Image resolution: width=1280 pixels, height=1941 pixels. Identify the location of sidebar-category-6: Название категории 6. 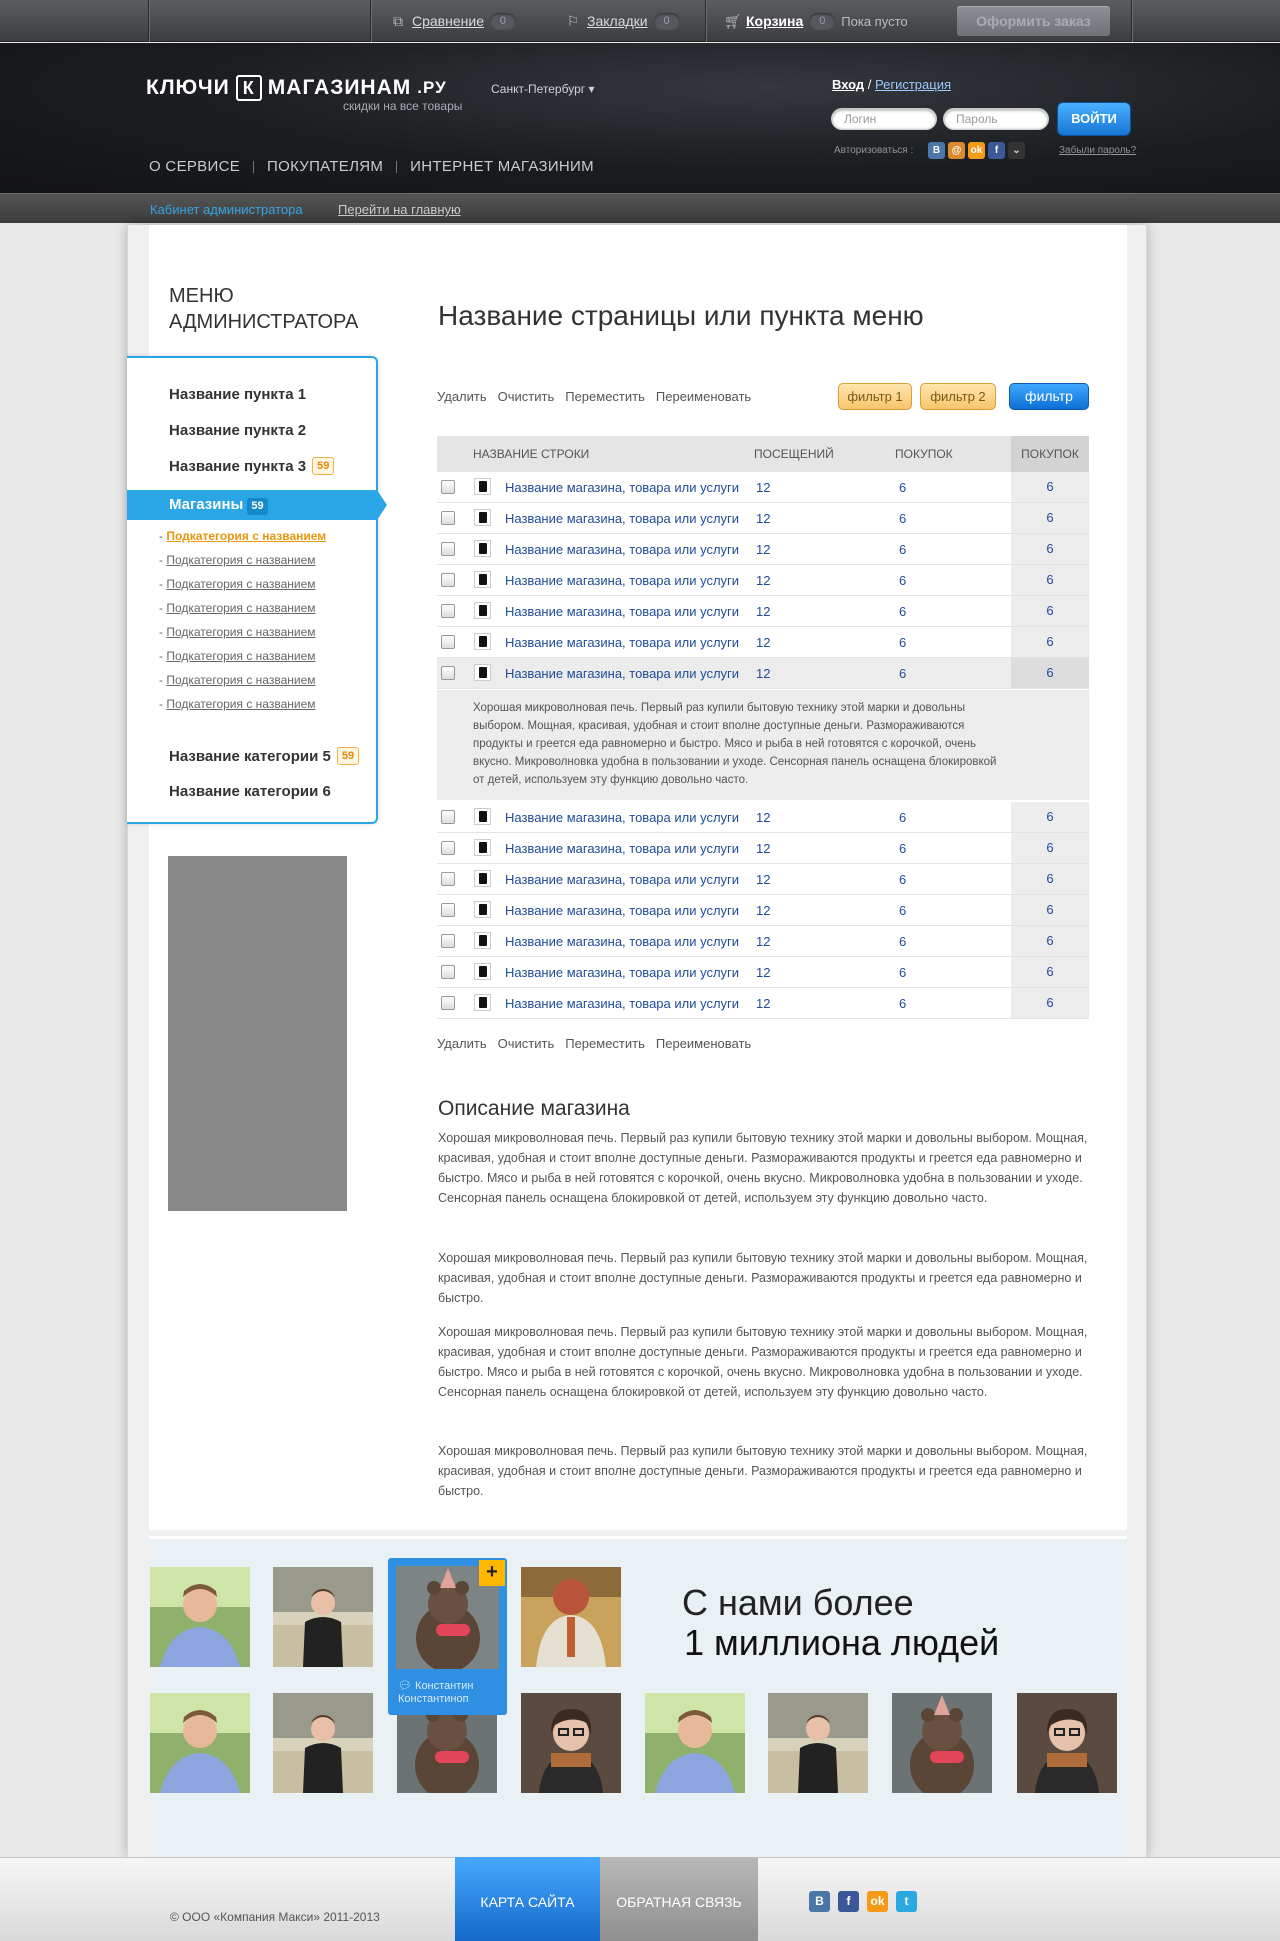
(250, 791).